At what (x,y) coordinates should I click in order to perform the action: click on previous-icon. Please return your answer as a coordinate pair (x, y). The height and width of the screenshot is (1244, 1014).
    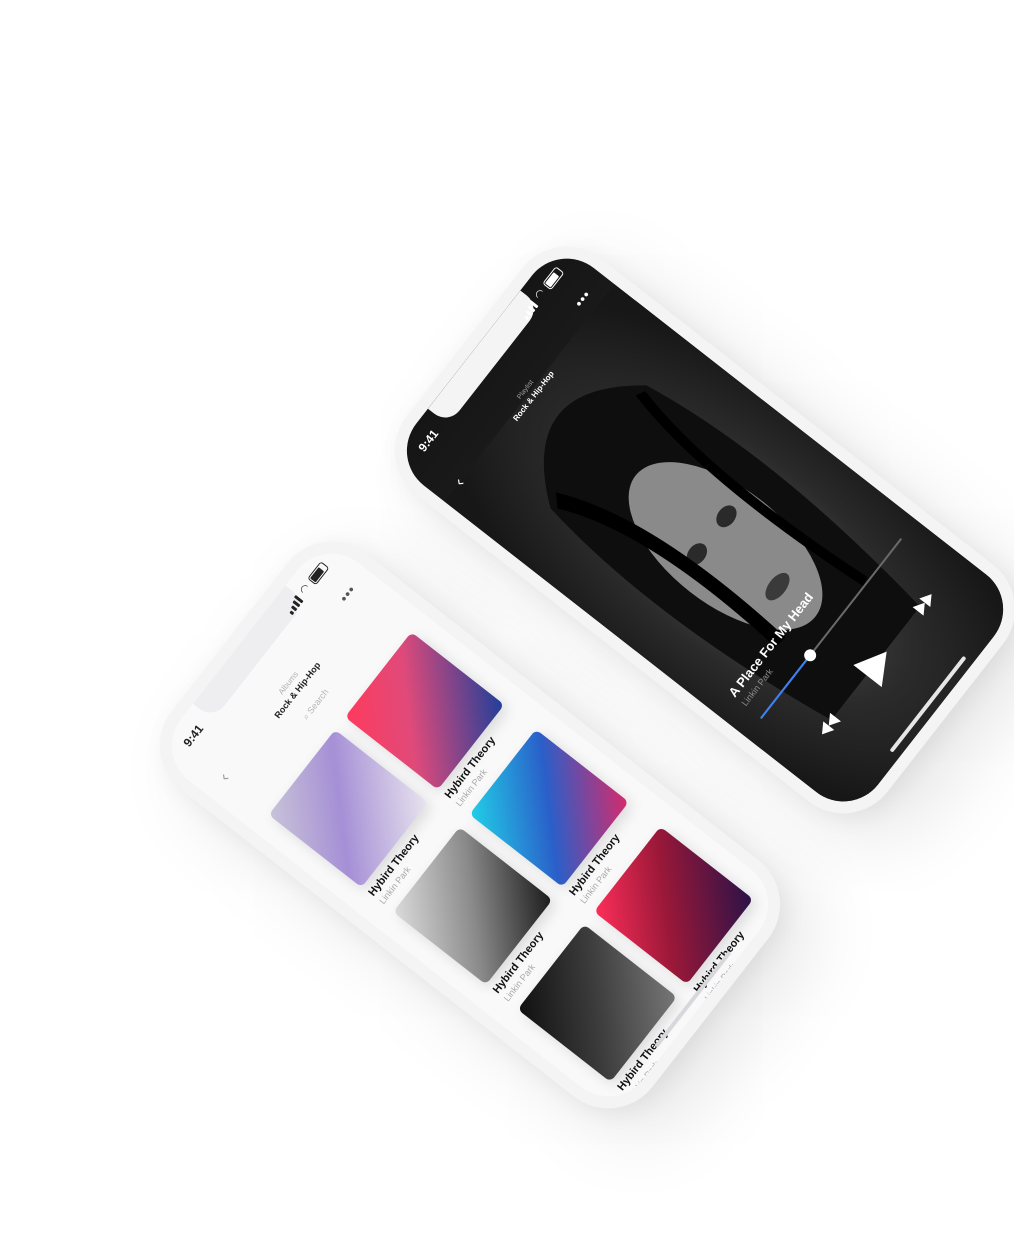
    Looking at the image, I should click on (831, 723).